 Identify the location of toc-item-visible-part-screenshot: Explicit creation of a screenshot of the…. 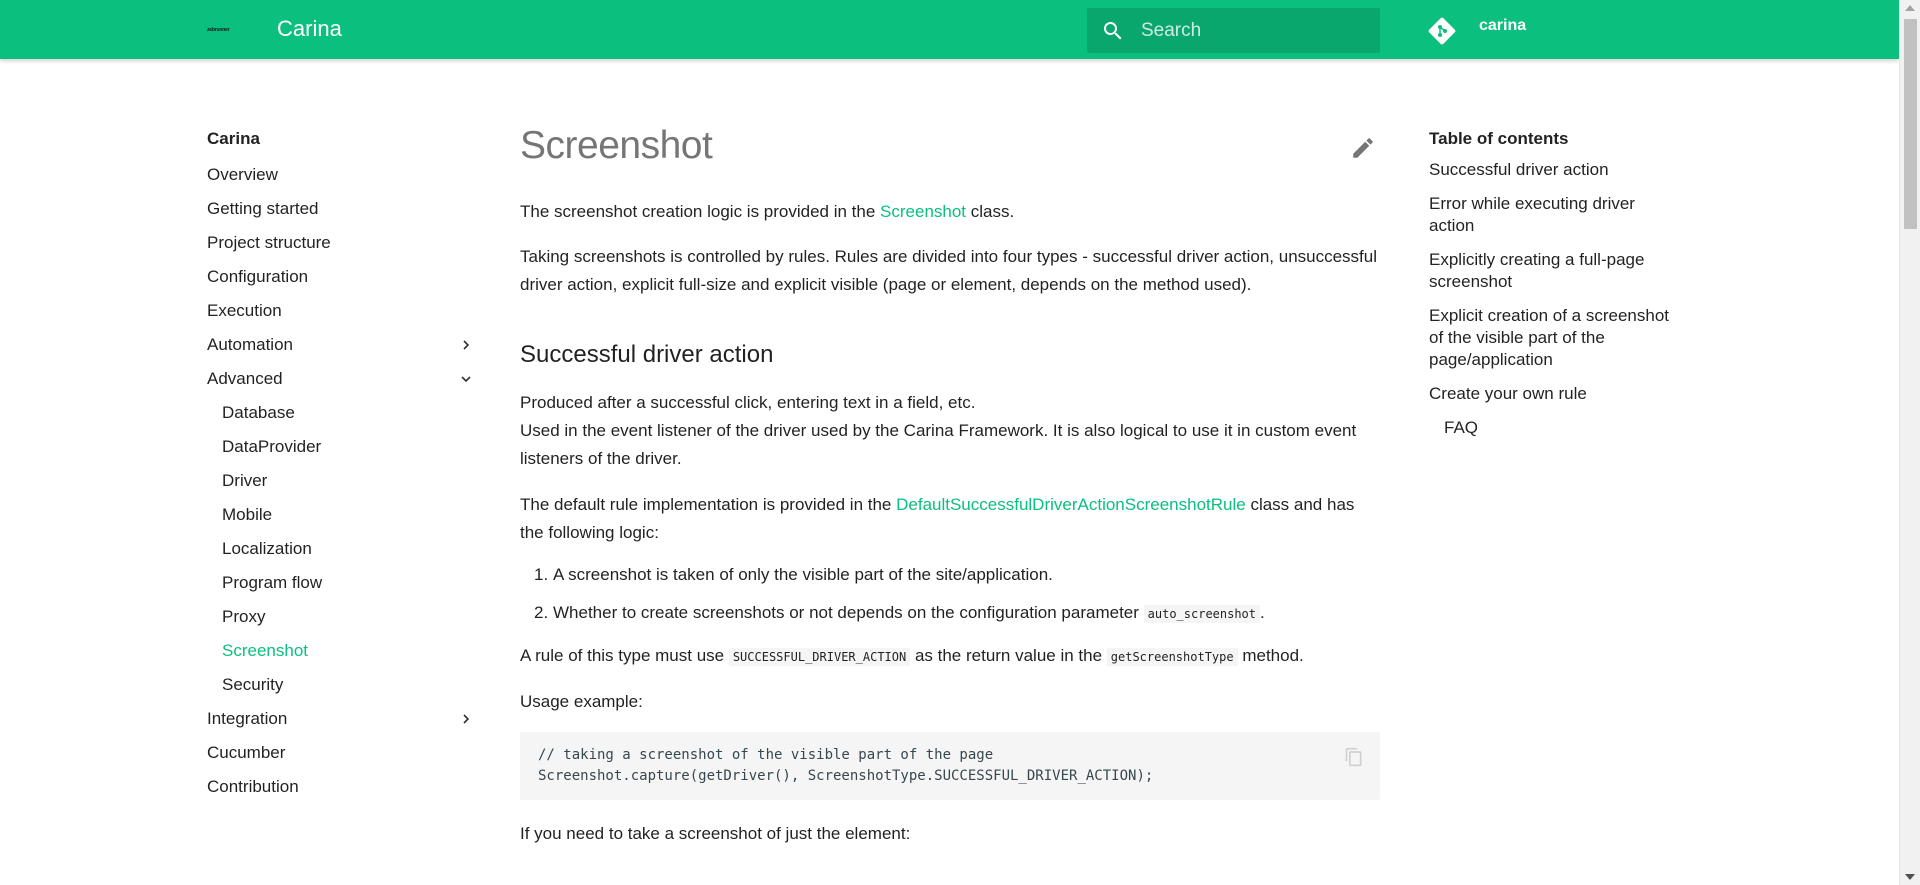
(1556, 338).